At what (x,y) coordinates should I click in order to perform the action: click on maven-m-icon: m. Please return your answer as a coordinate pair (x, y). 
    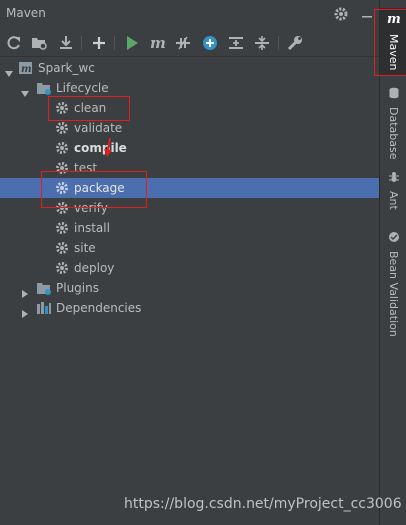
    Looking at the image, I should click on (157, 43).